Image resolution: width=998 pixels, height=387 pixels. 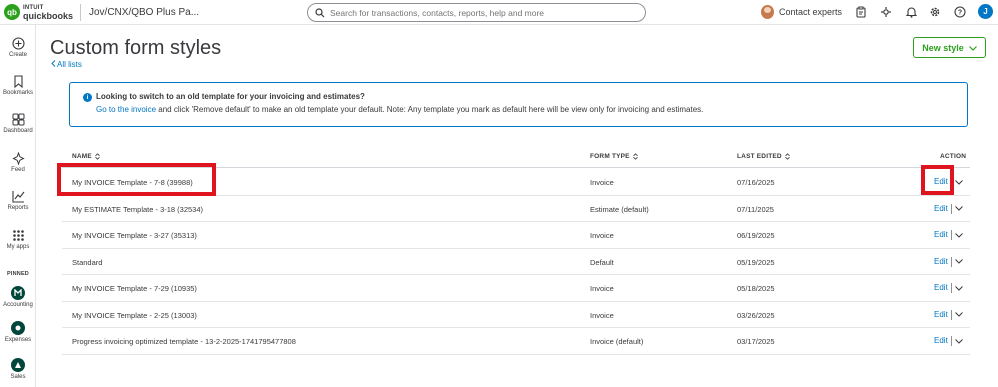 What do you see at coordinates (610, 156) in the screenshot?
I see `column-form-type-label: FORM TYPE` at bounding box center [610, 156].